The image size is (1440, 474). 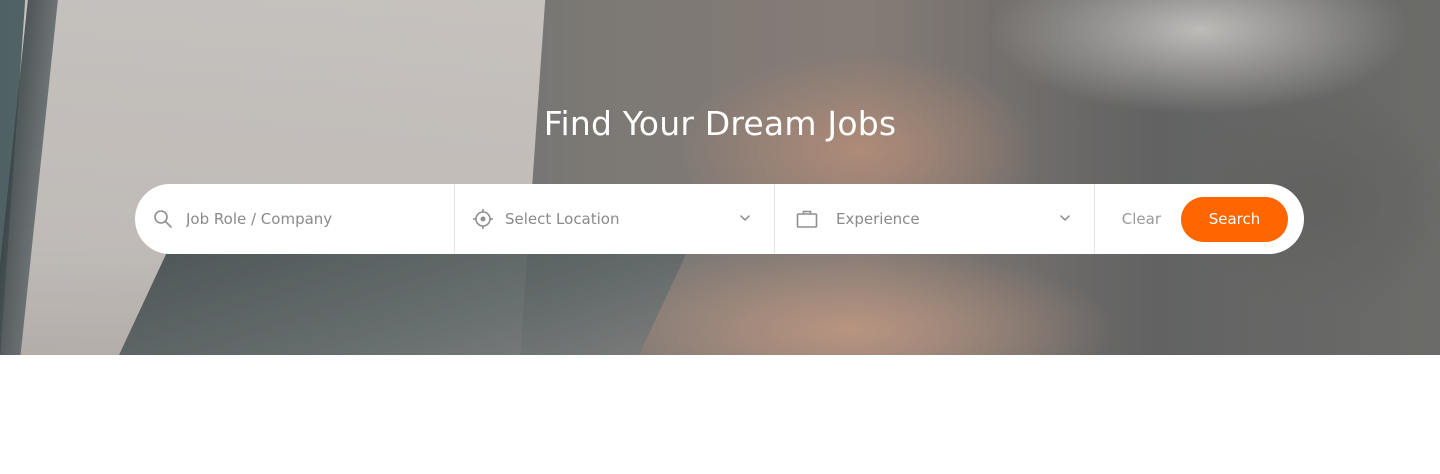 I want to click on experience-select: Experience, so click(x=935, y=219).